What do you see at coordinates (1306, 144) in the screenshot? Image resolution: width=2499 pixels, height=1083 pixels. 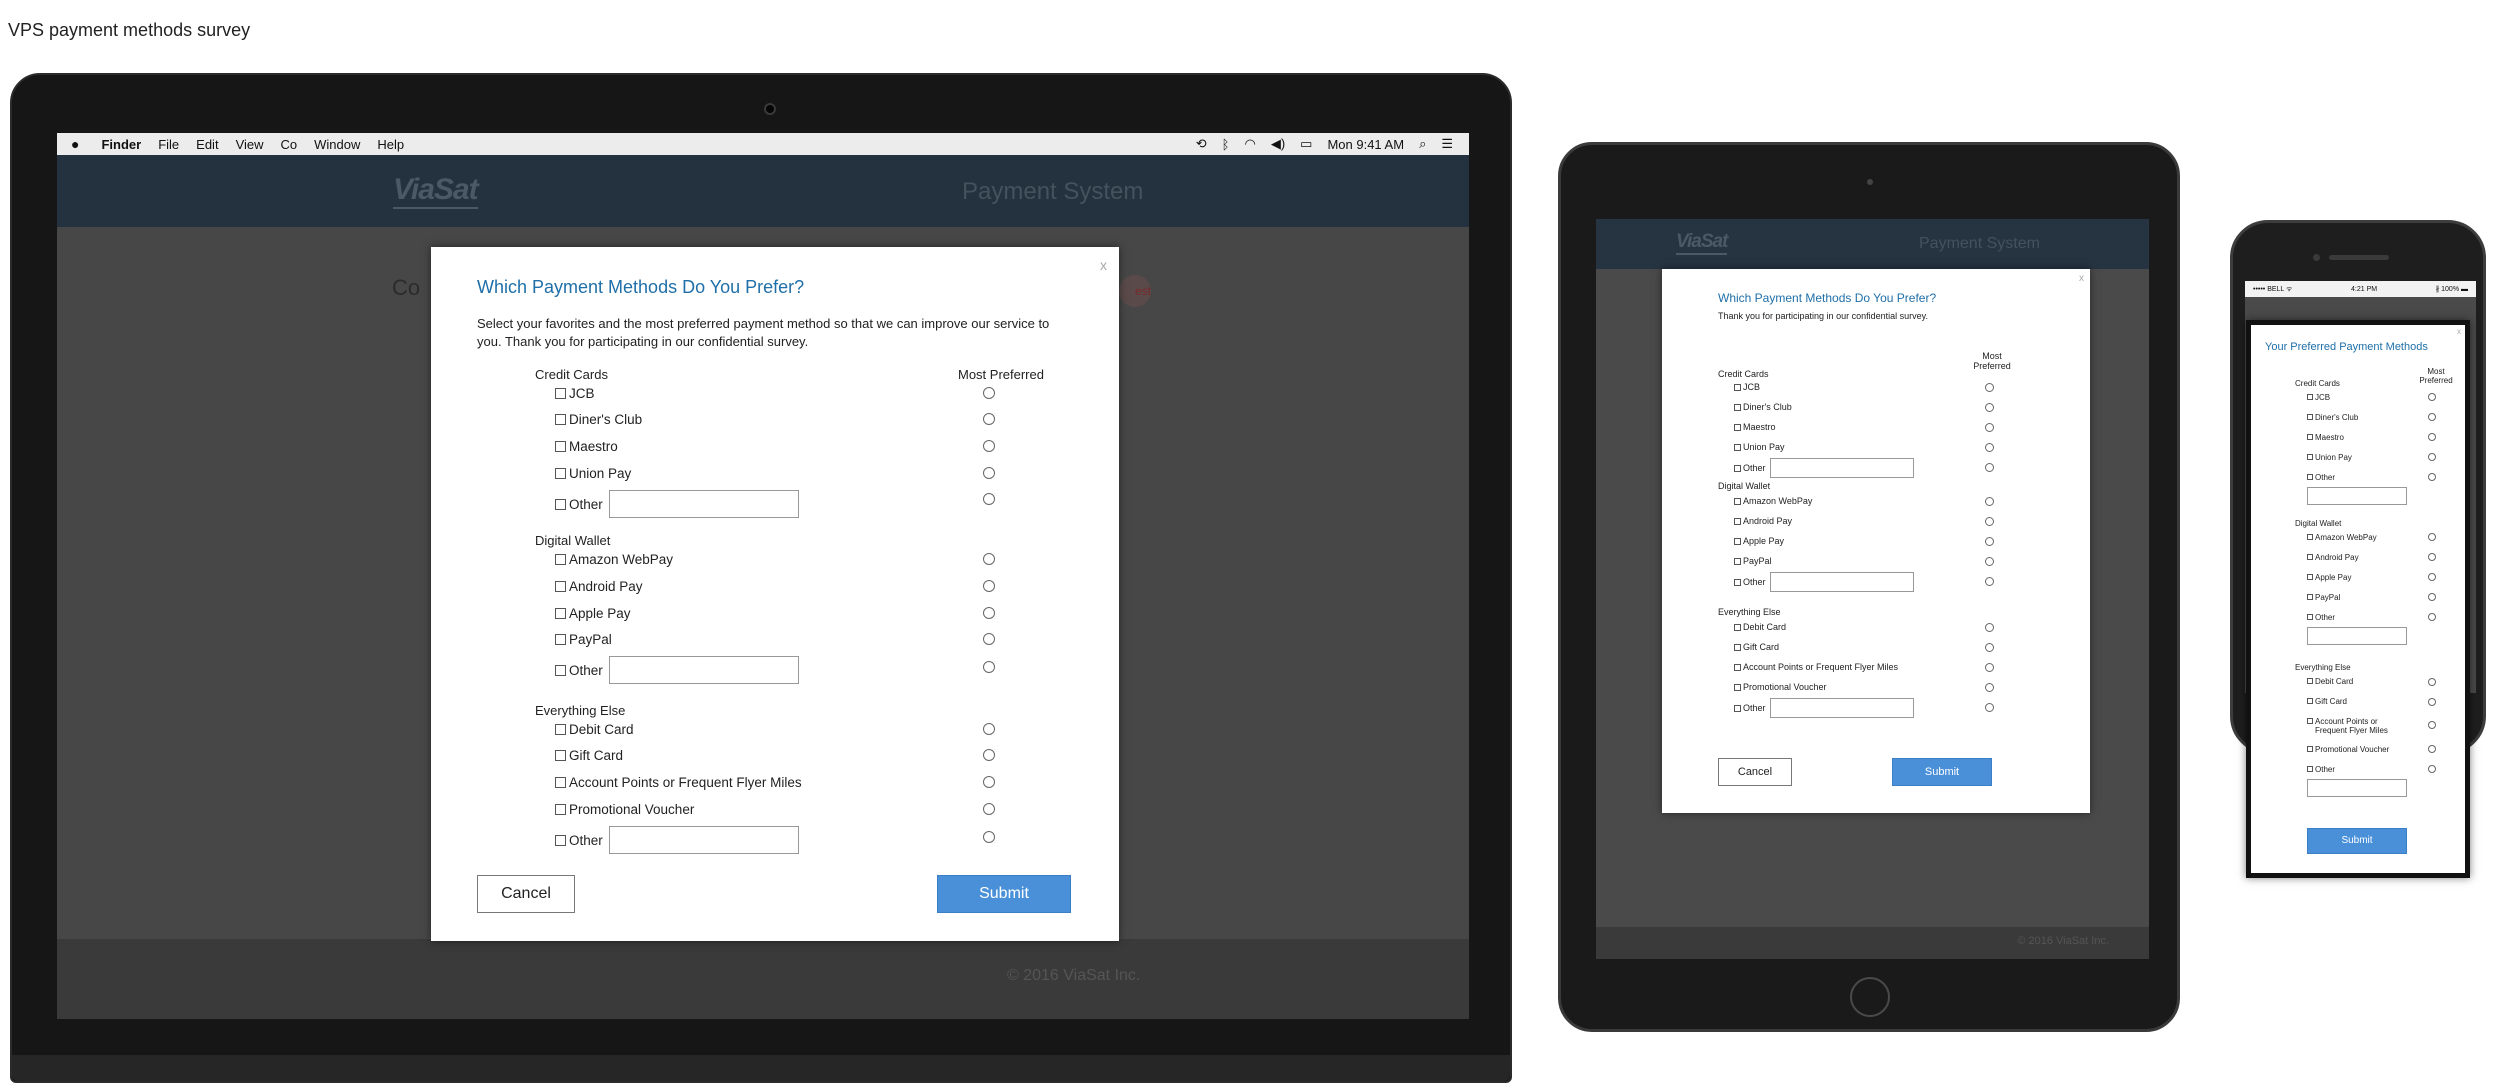 I see `battery-icon: ▭` at bounding box center [1306, 144].